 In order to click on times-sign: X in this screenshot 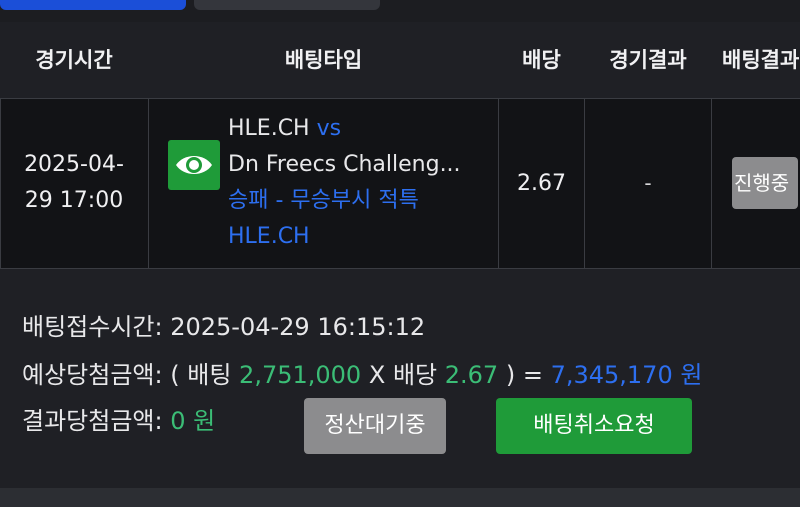, I will do `click(377, 375)`.